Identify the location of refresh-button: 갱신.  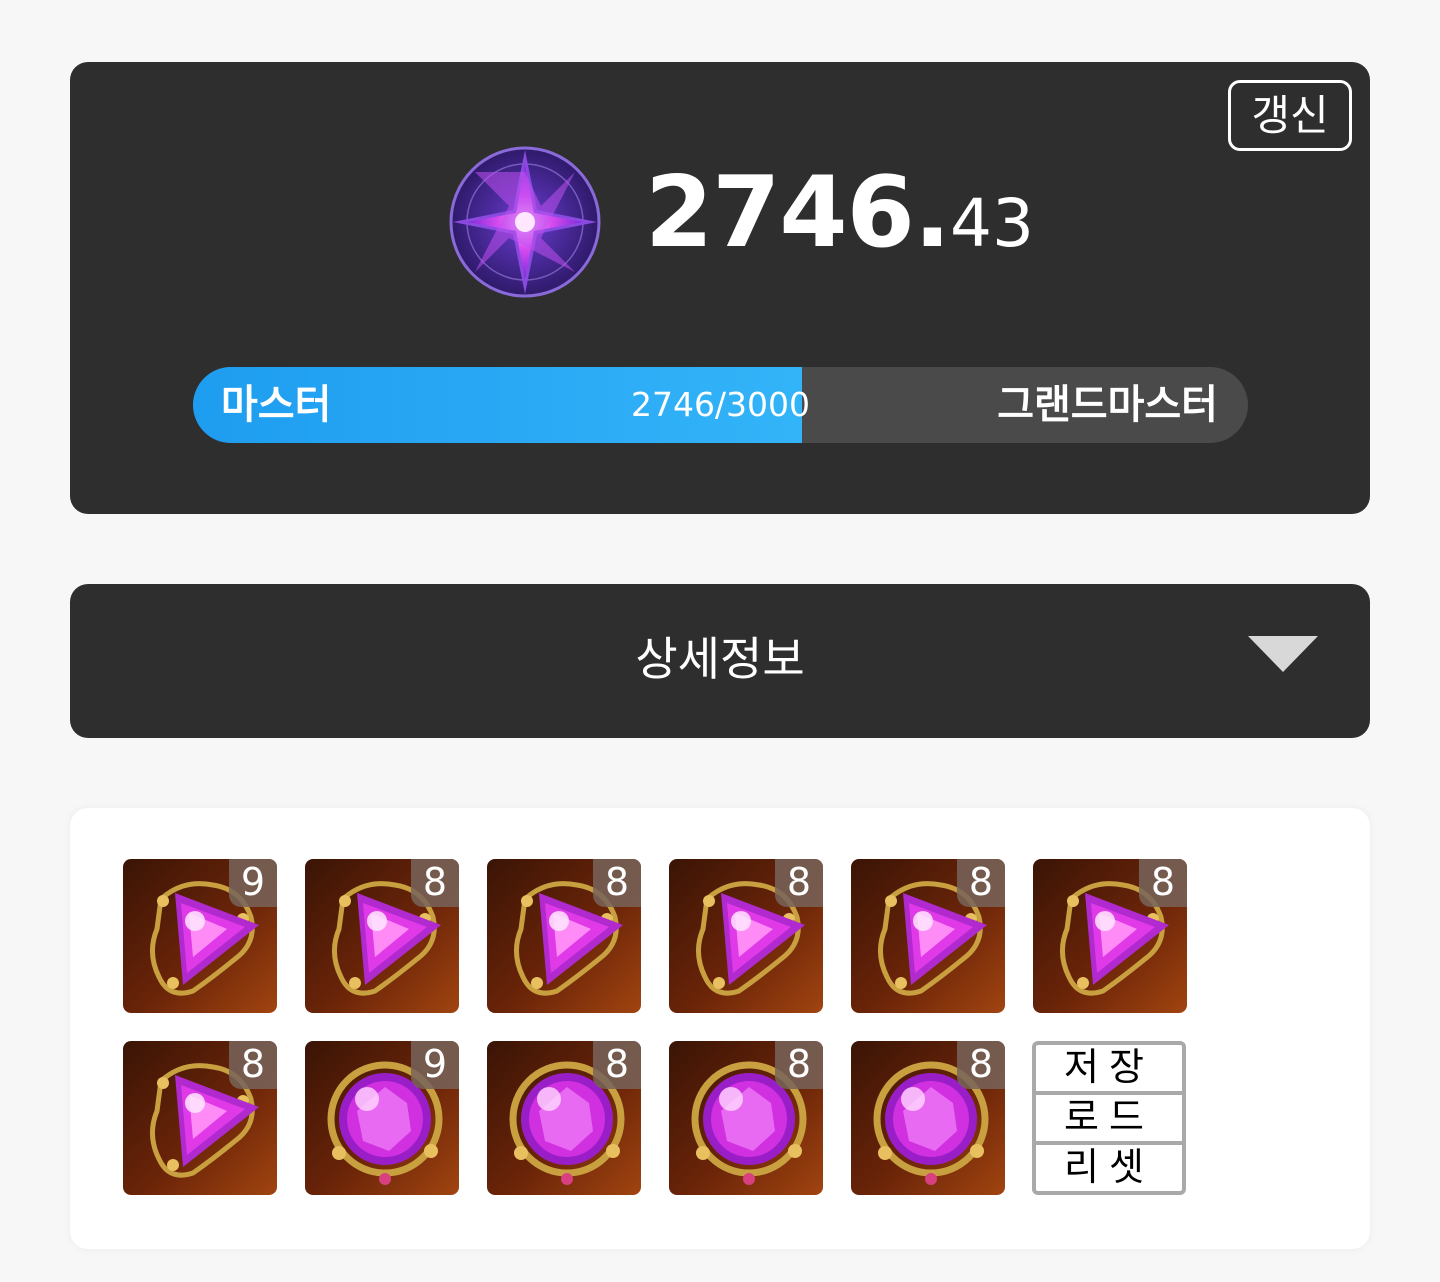
(1290, 115).